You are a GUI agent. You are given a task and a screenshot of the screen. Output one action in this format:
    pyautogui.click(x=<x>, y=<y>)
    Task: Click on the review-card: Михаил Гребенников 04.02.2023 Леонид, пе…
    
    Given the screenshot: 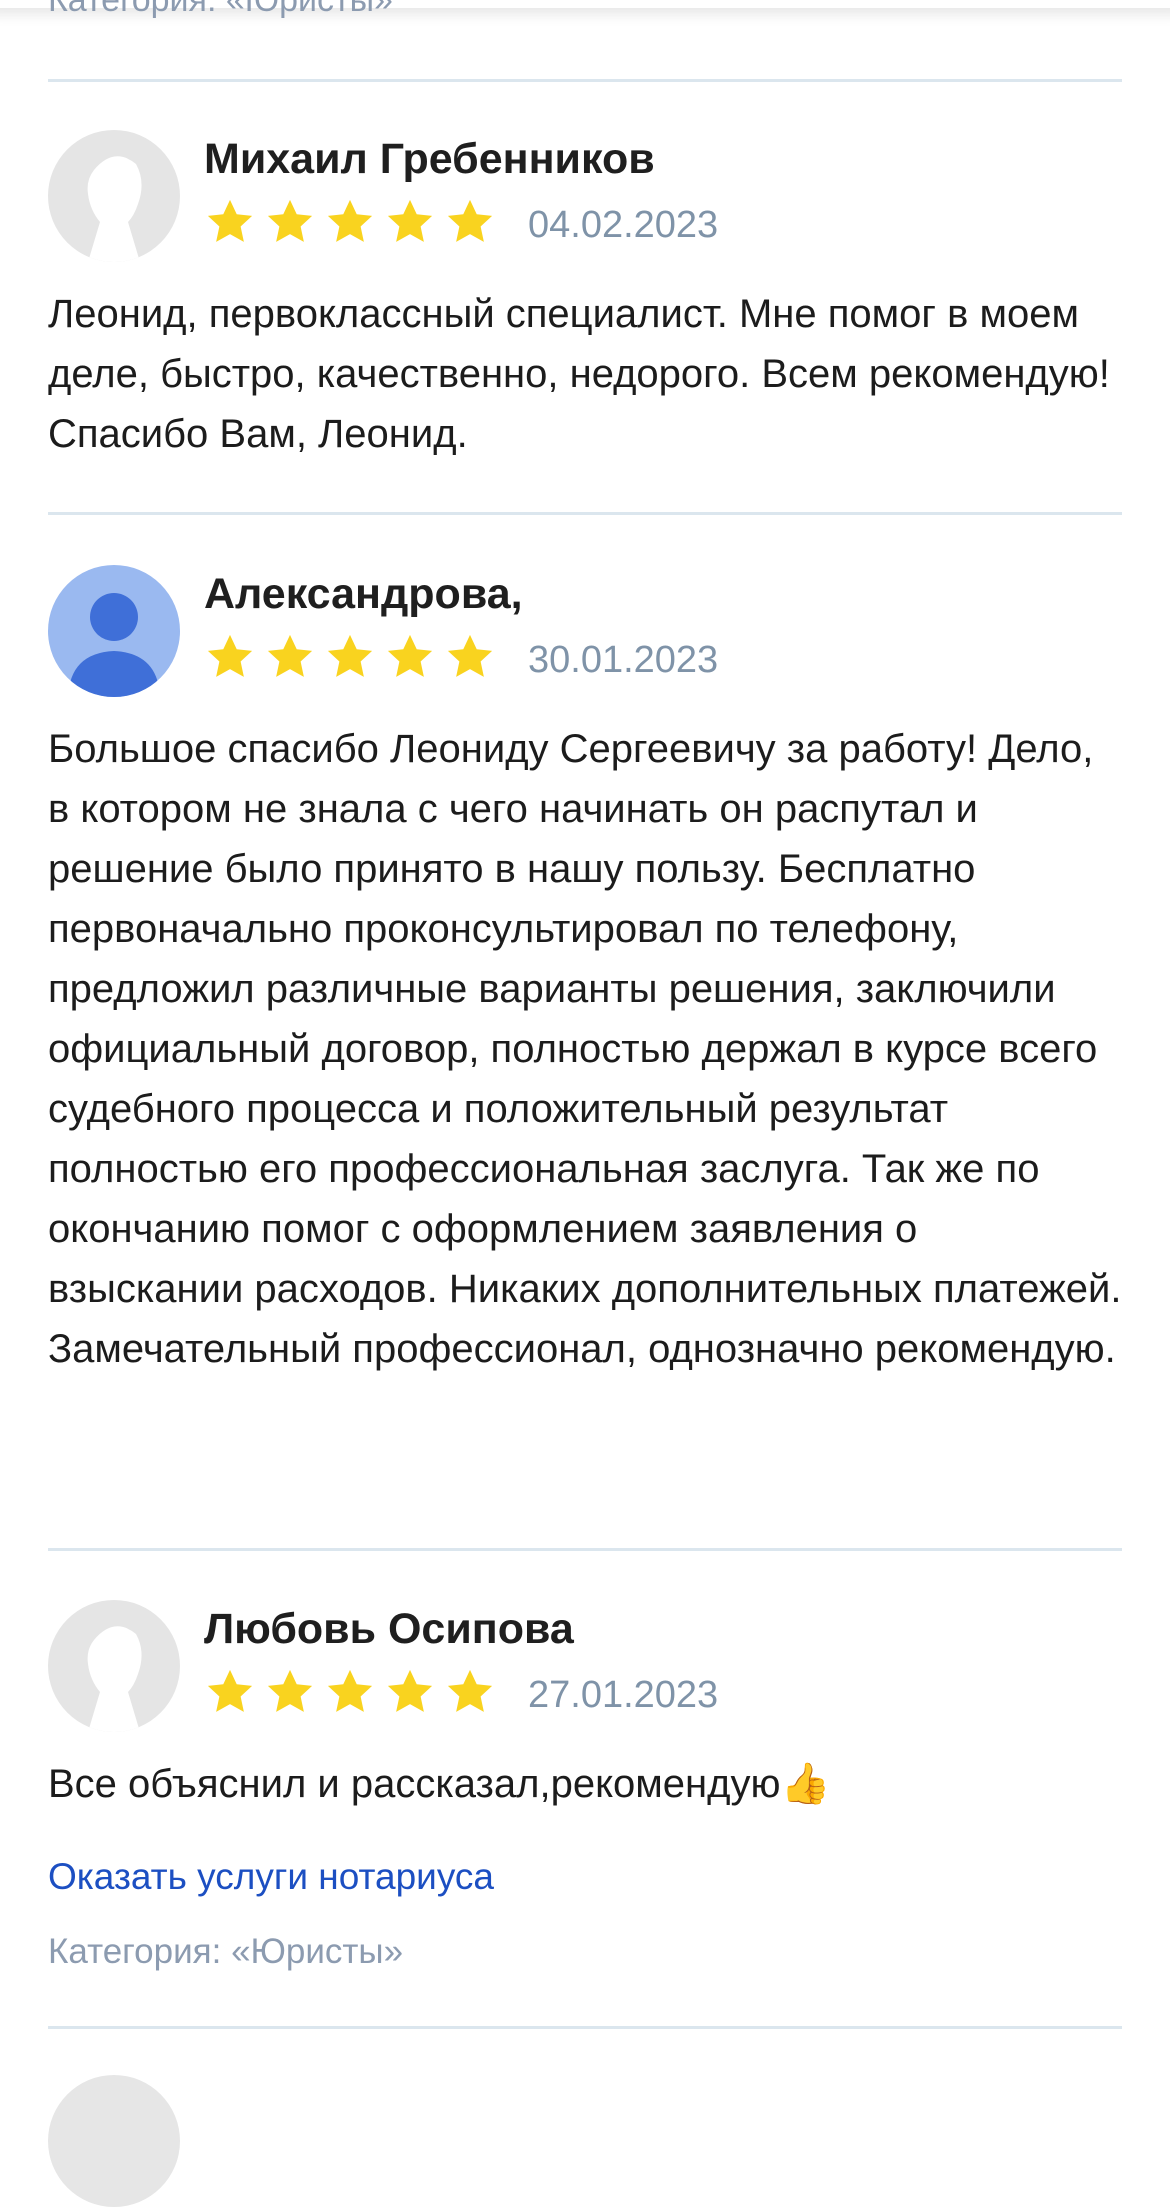 What is the action you would take?
    pyautogui.click(x=585, y=300)
    